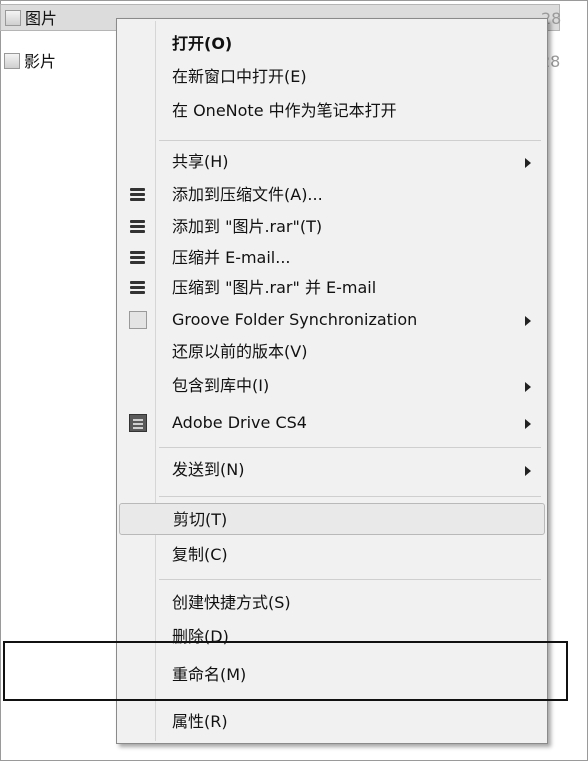 The image size is (588, 761). What do you see at coordinates (332, 555) in the screenshot?
I see `menu-item-copy: 复制(C)` at bounding box center [332, 555].